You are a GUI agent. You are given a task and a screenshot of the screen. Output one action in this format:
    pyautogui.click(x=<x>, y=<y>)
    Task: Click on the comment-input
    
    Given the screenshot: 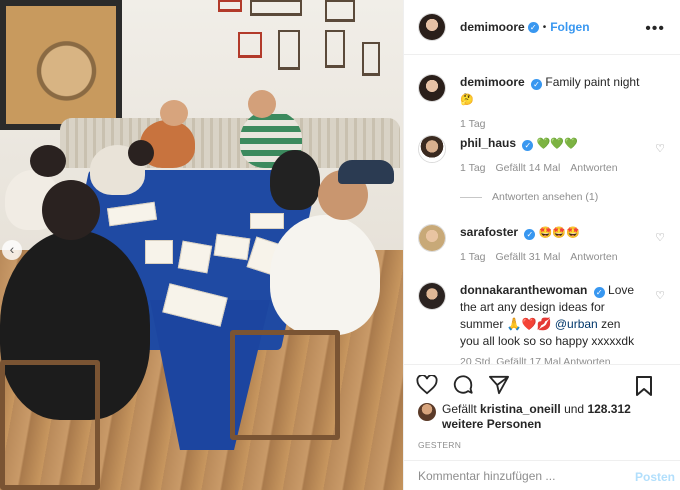 What is the action you would take?
    pyautogui.click(x=518, y=475)
    